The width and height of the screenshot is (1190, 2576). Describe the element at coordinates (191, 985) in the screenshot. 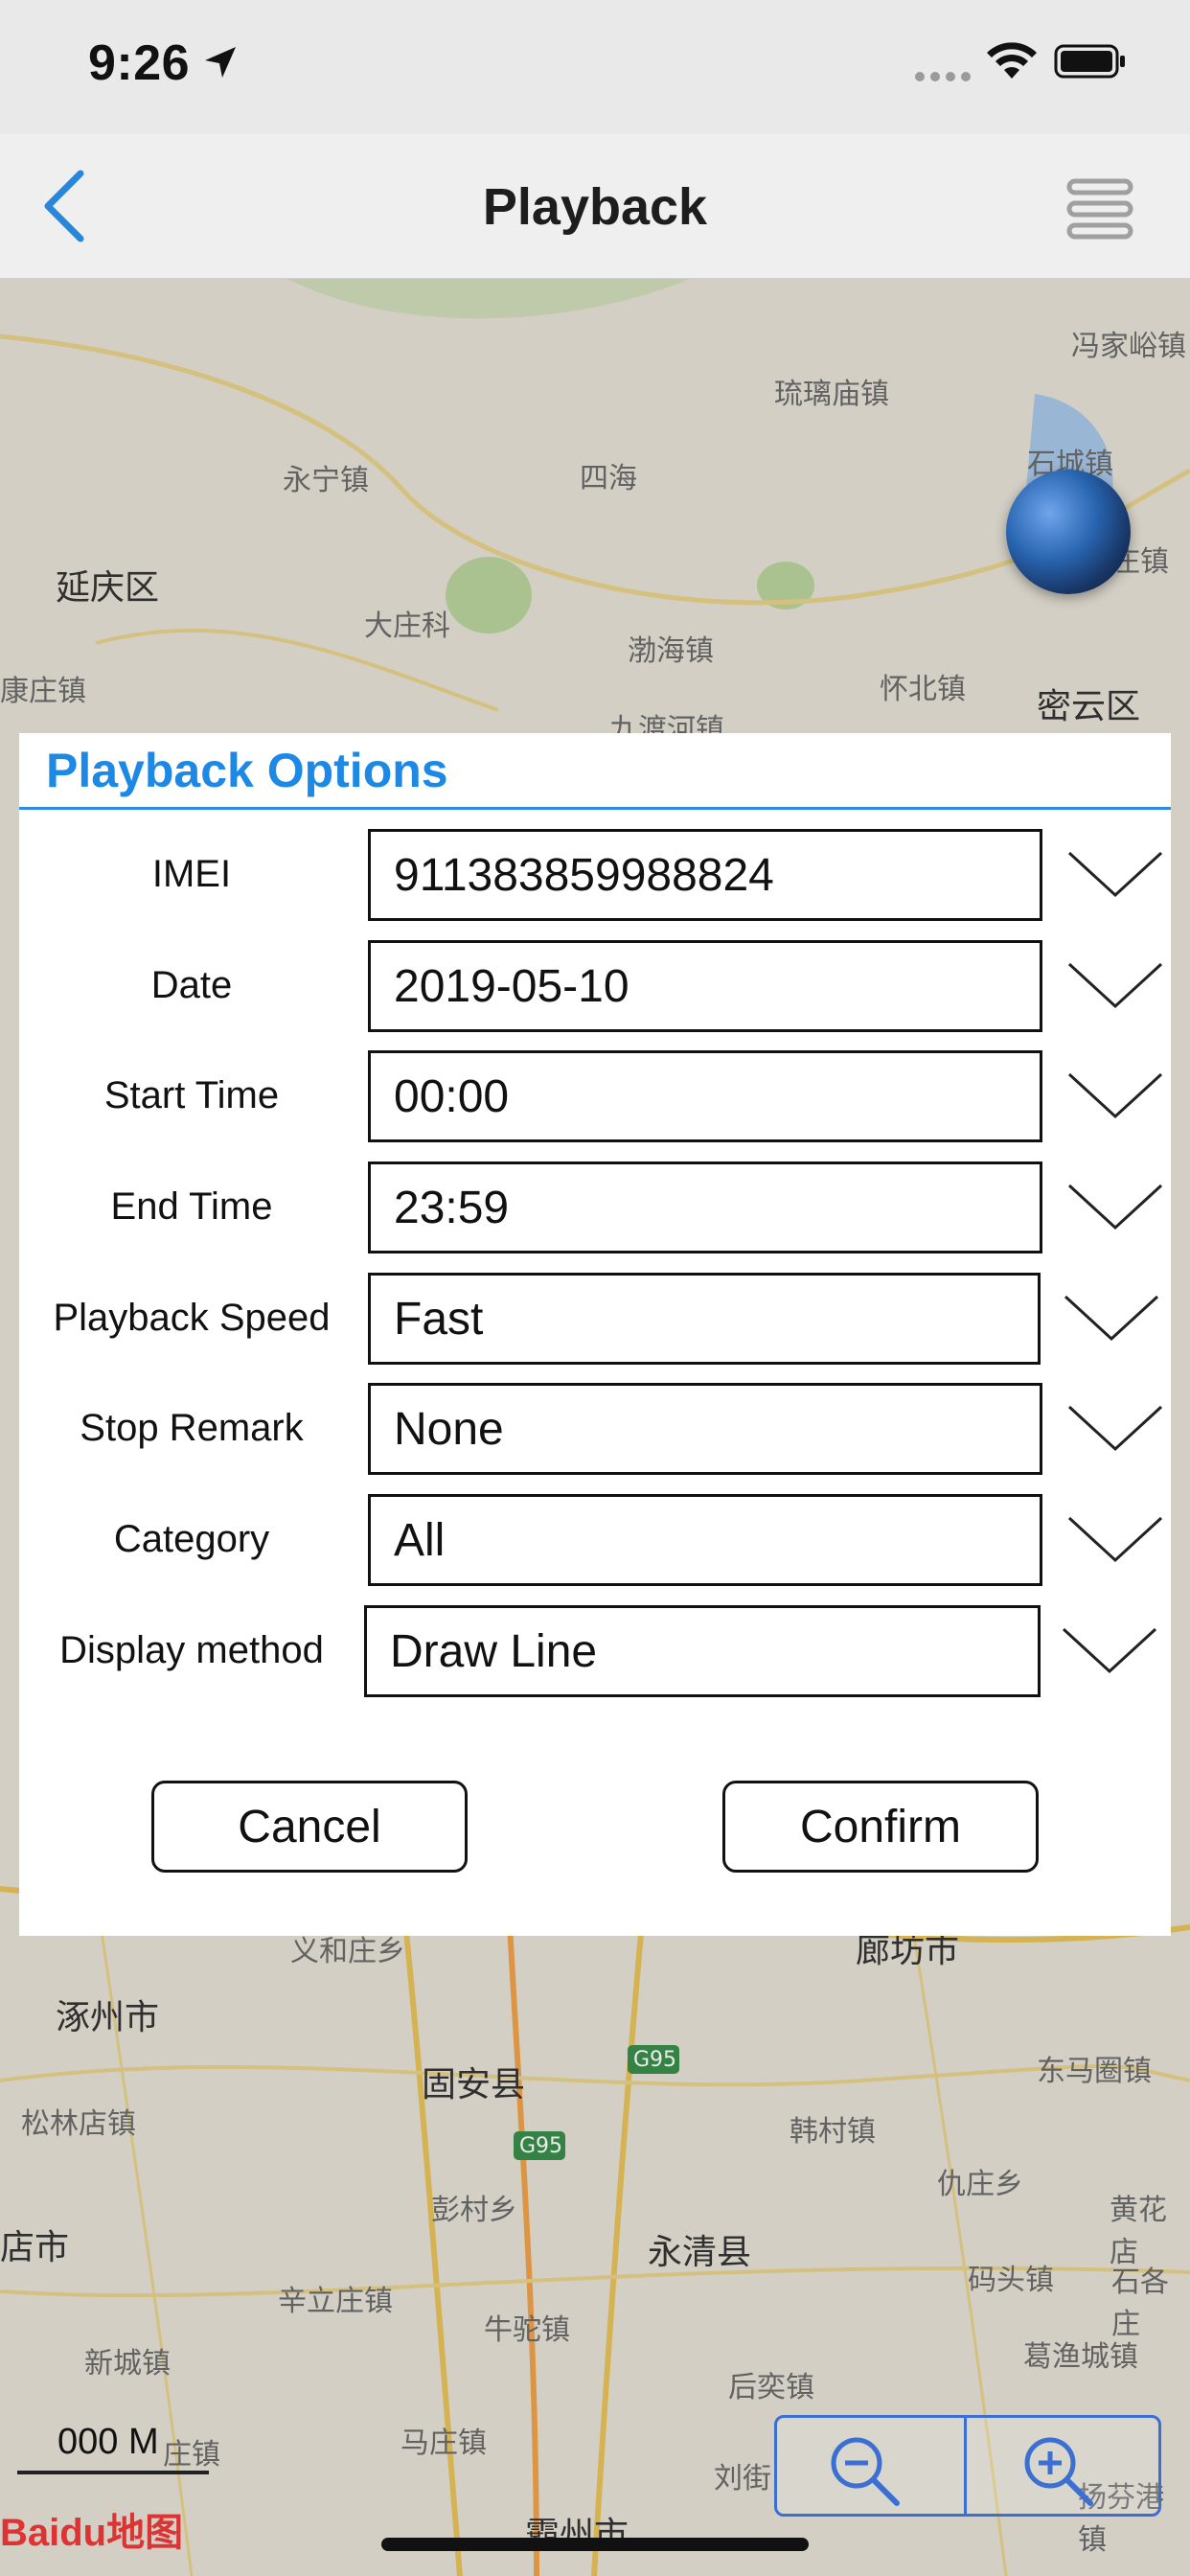

I see `date-label: Date` at that location.